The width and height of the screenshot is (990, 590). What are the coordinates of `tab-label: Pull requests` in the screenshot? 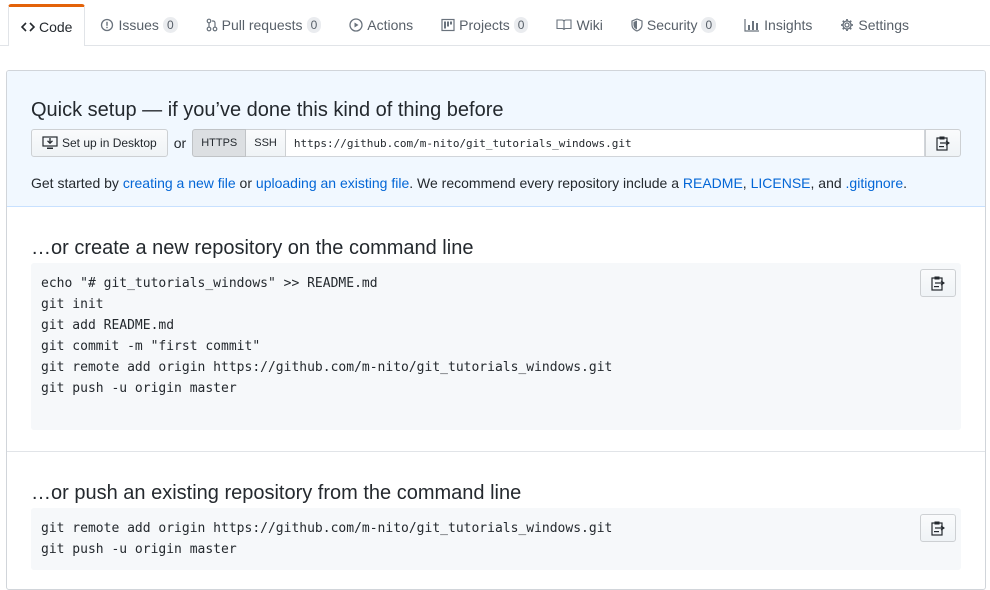 It's located at (262, 25).